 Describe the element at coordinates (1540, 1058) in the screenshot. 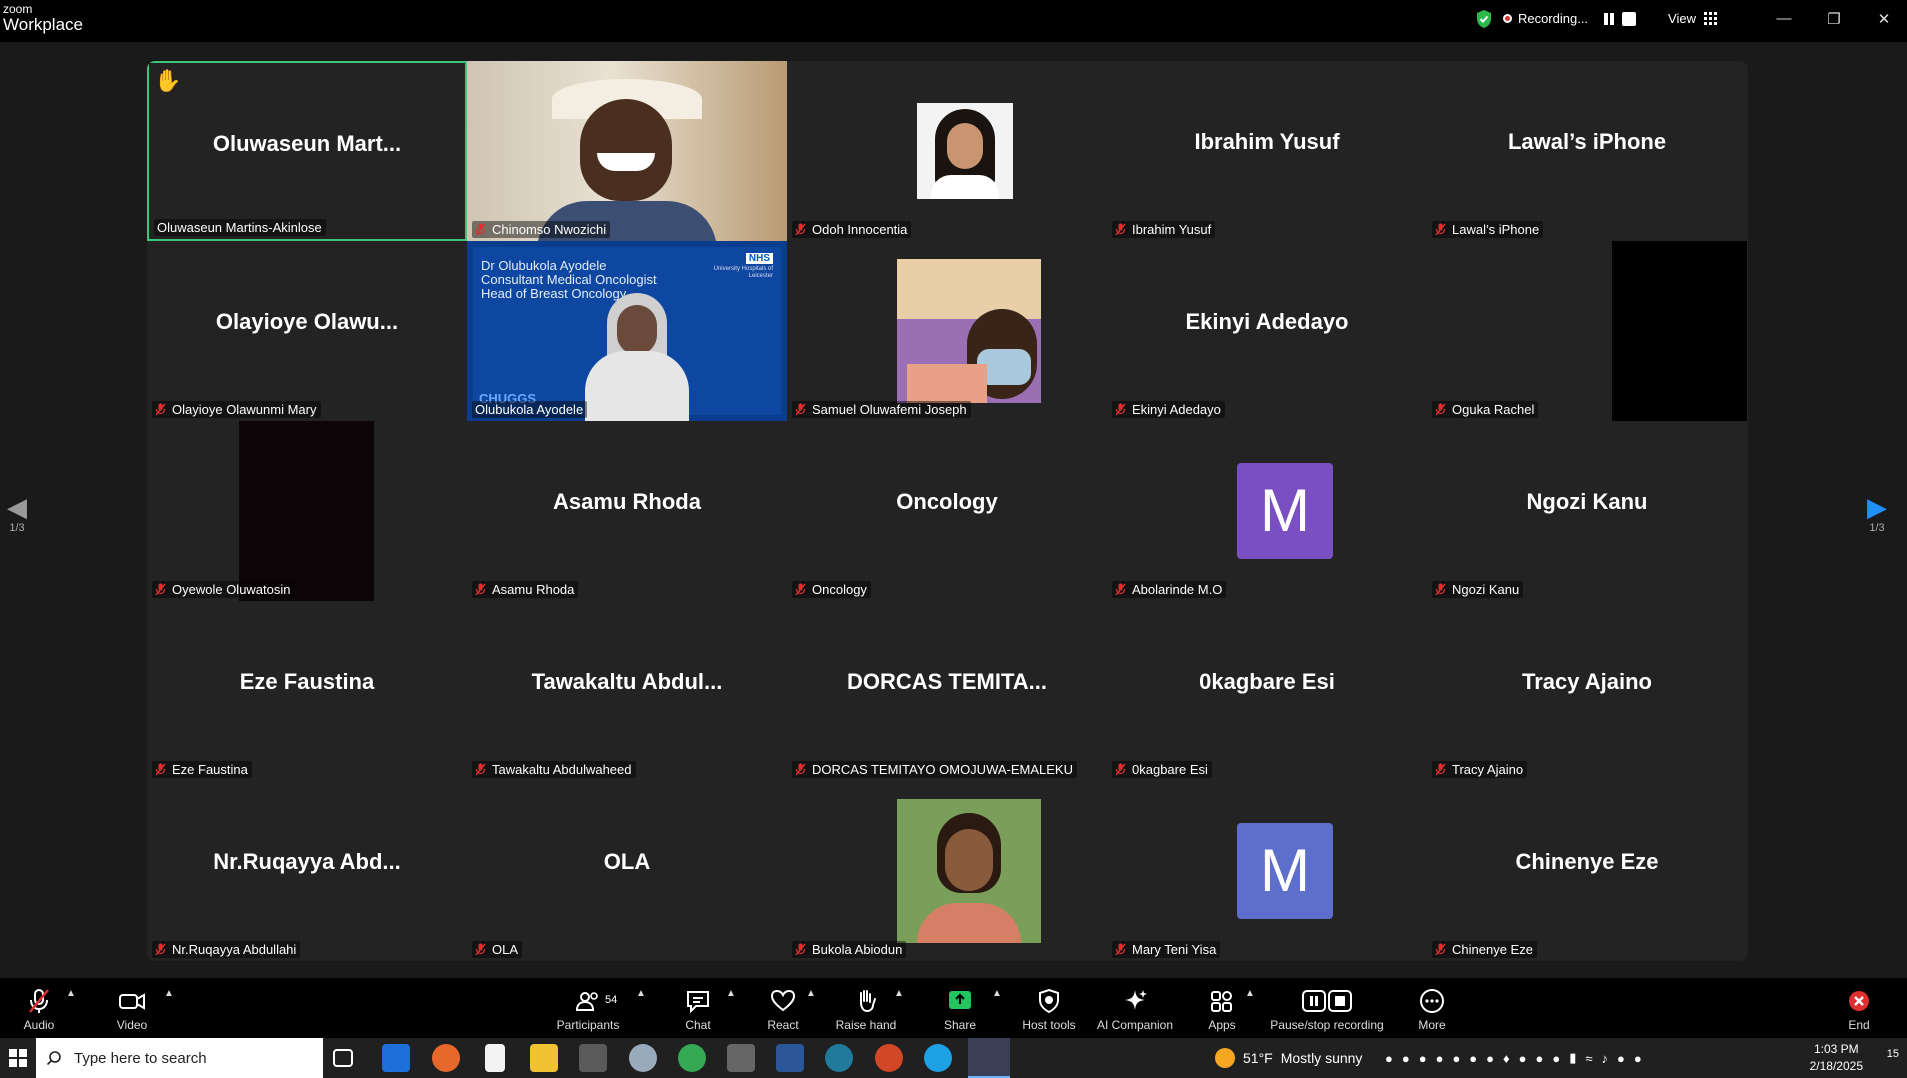

I see `security-tray-icon: ●` at that location.